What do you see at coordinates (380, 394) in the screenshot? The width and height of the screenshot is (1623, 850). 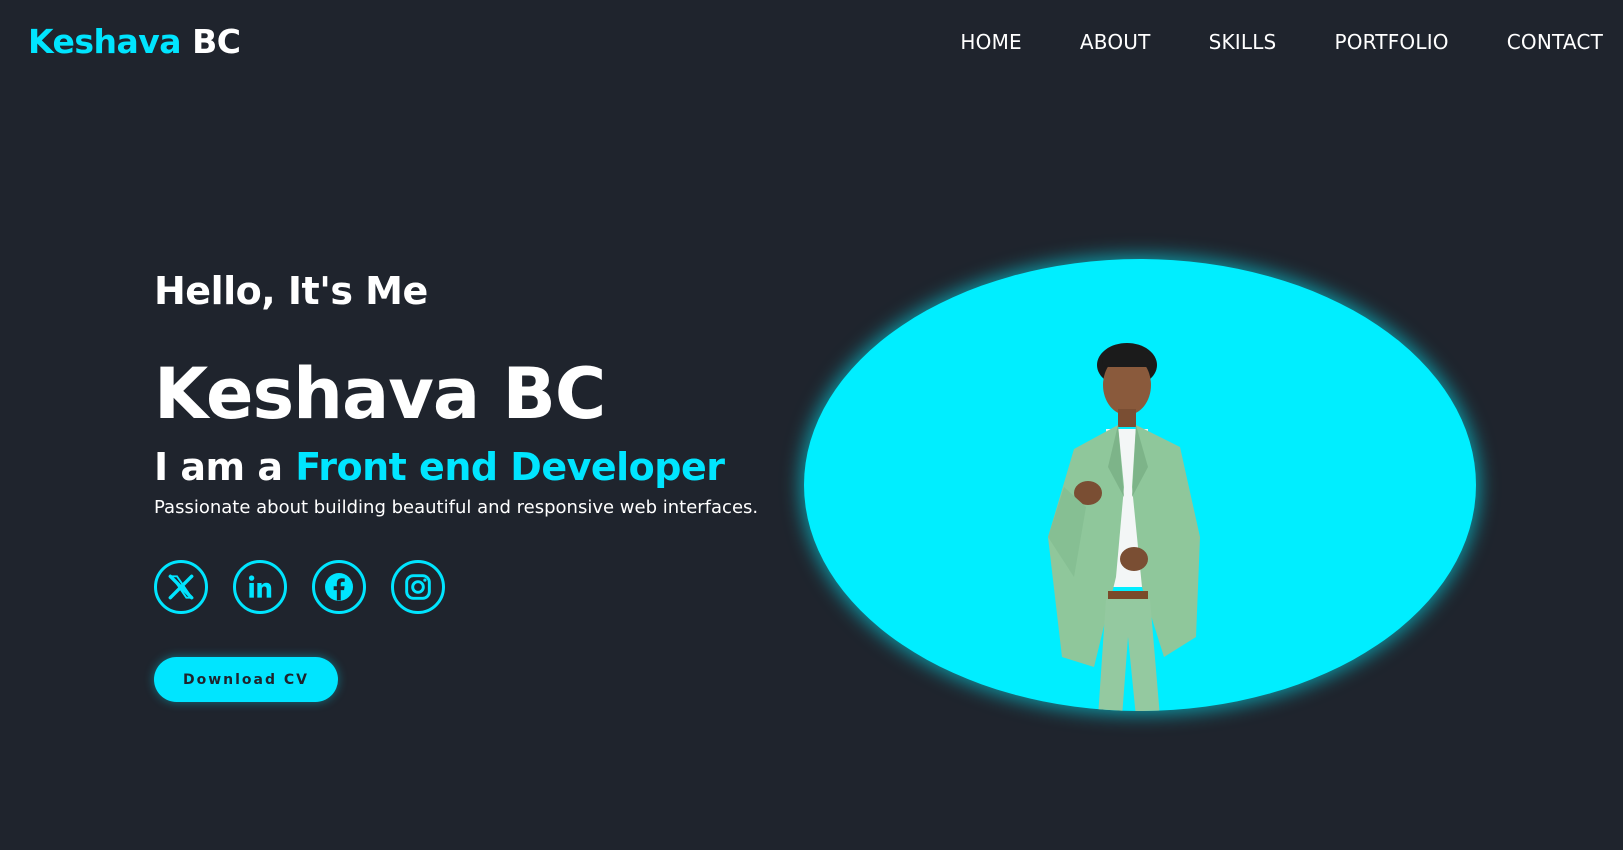 I see `hero-name: Keshava BC` at bounding box center [380, 394].